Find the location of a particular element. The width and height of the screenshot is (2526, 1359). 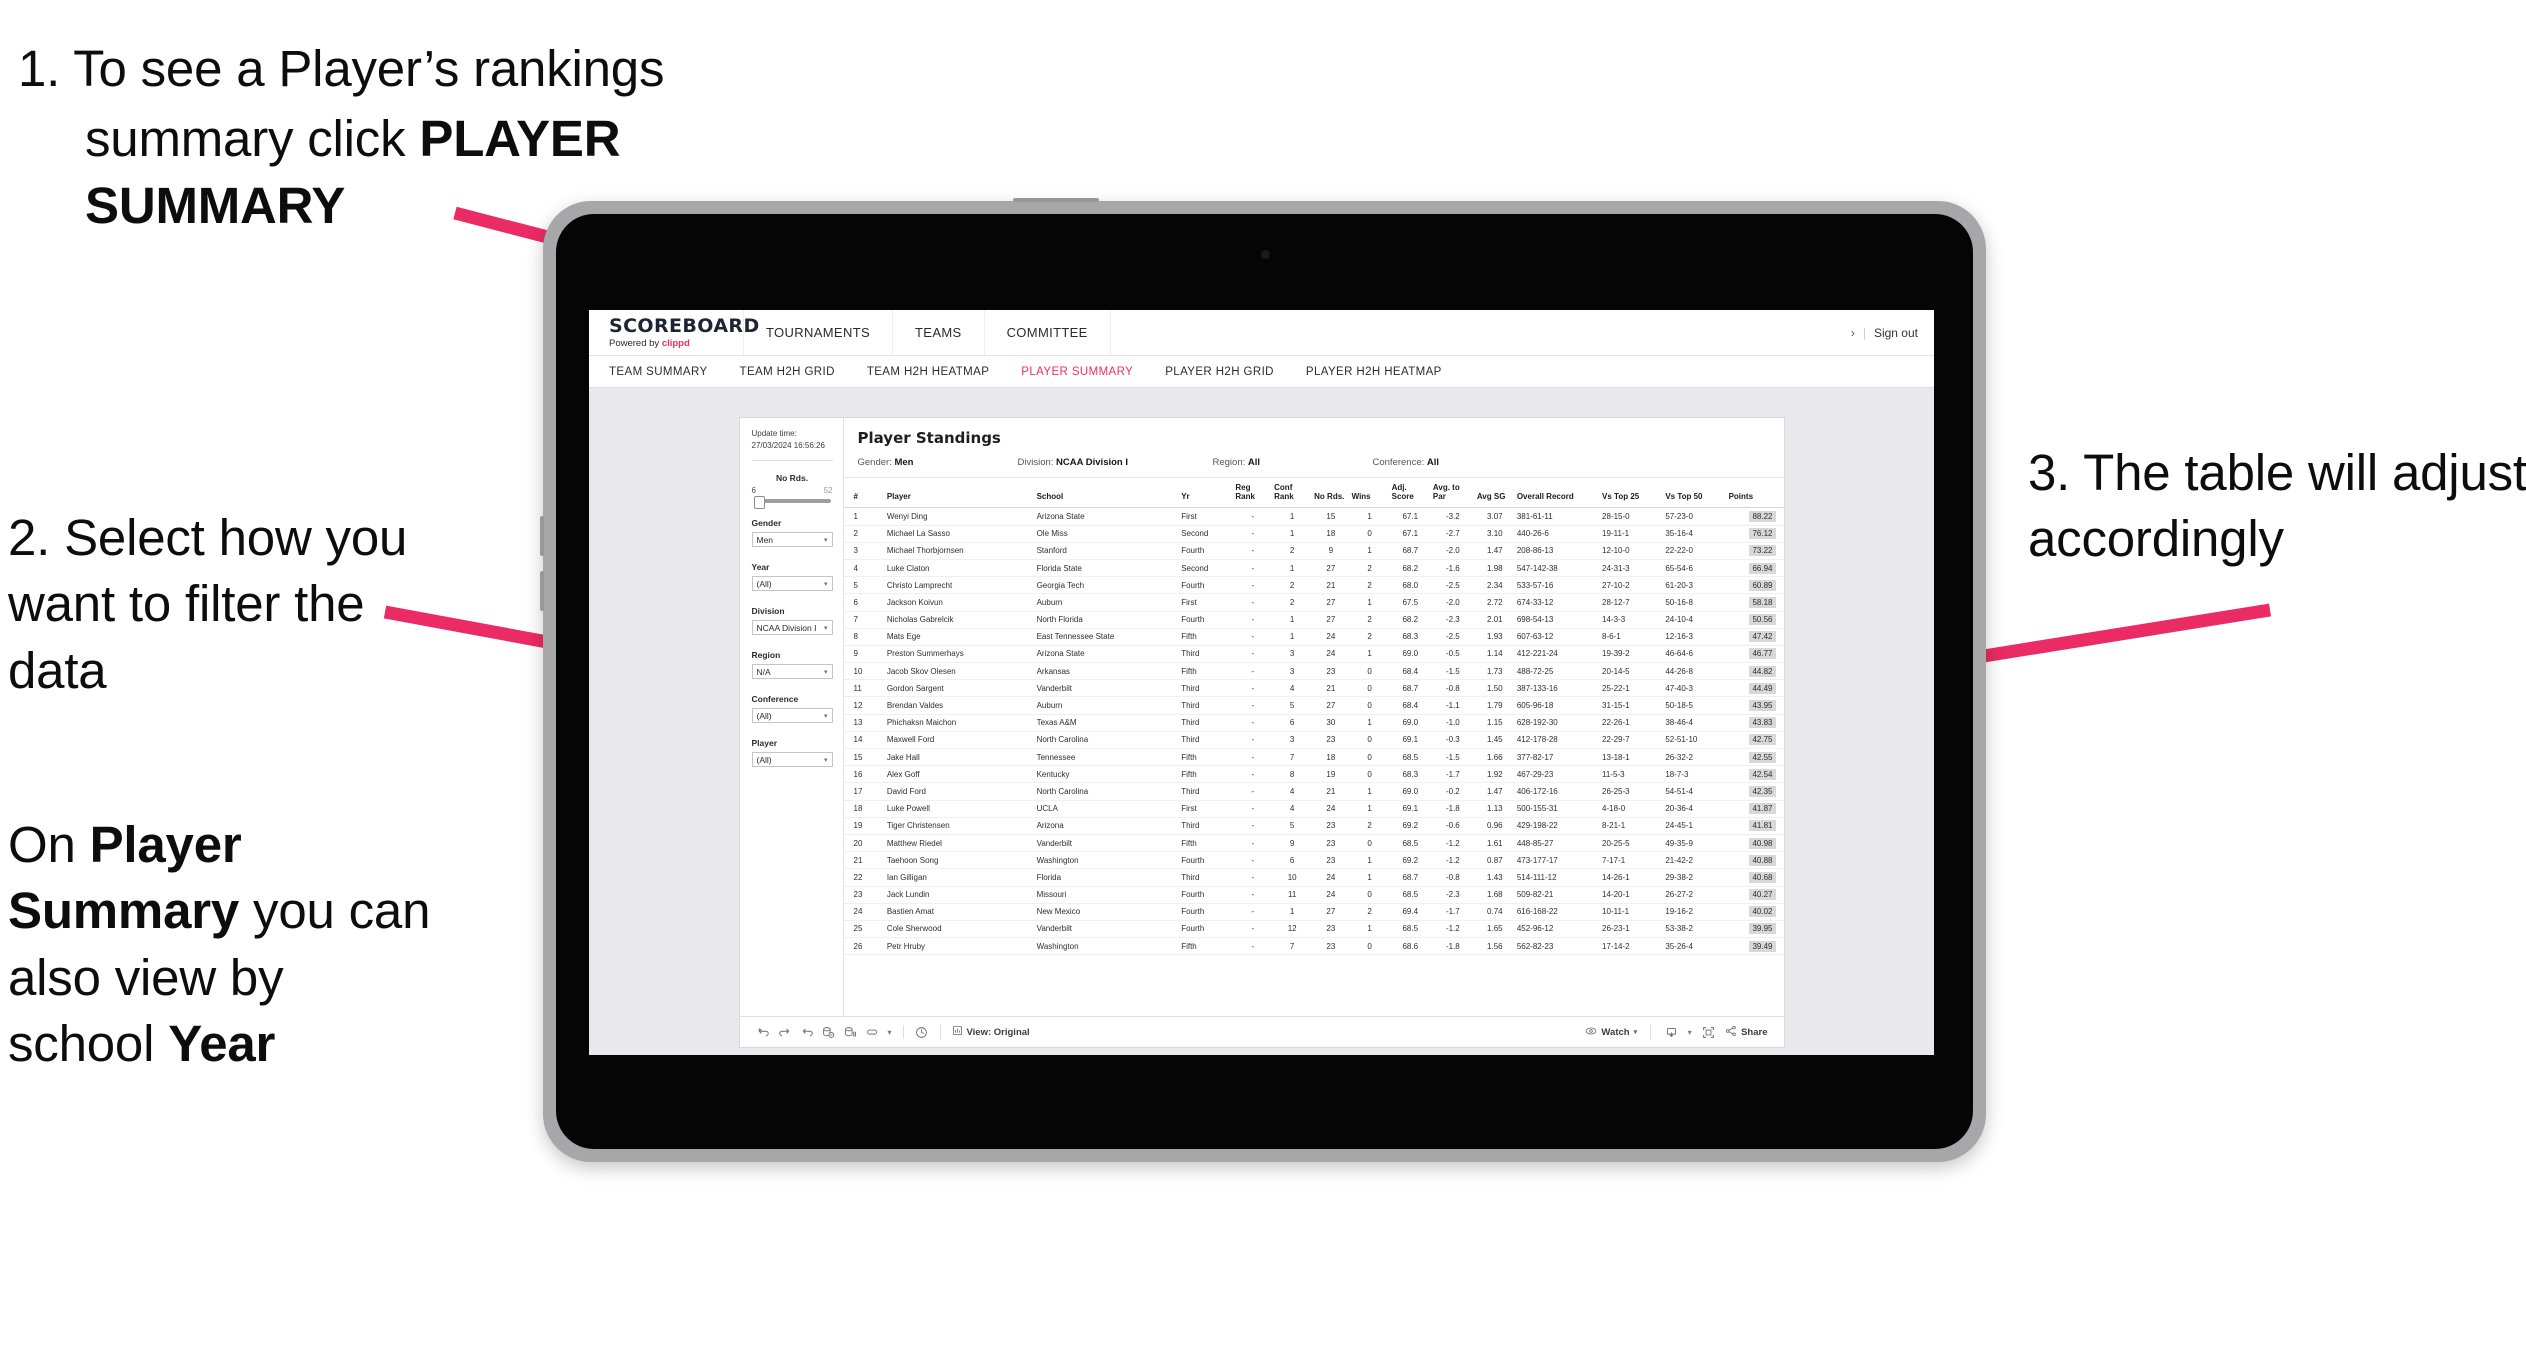

year-select: (All) ▾ is located at coordinates (792, 584).